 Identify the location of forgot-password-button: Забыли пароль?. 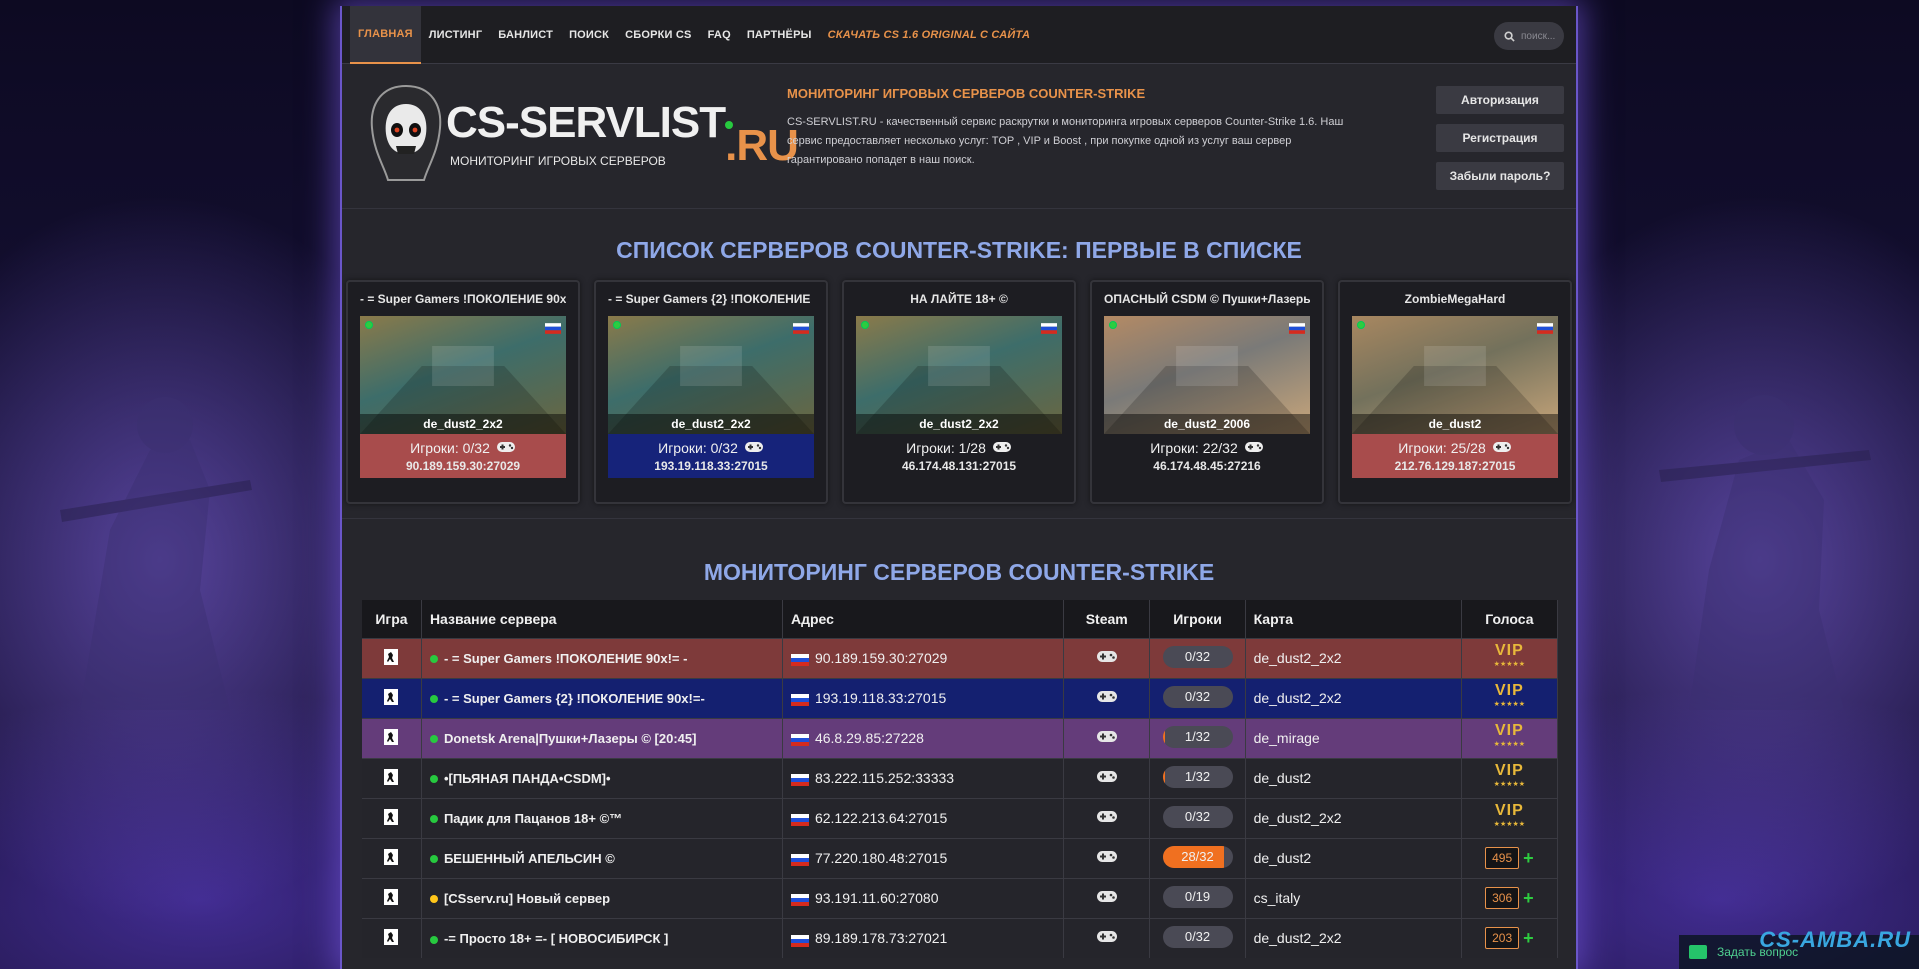
(1500, 176).